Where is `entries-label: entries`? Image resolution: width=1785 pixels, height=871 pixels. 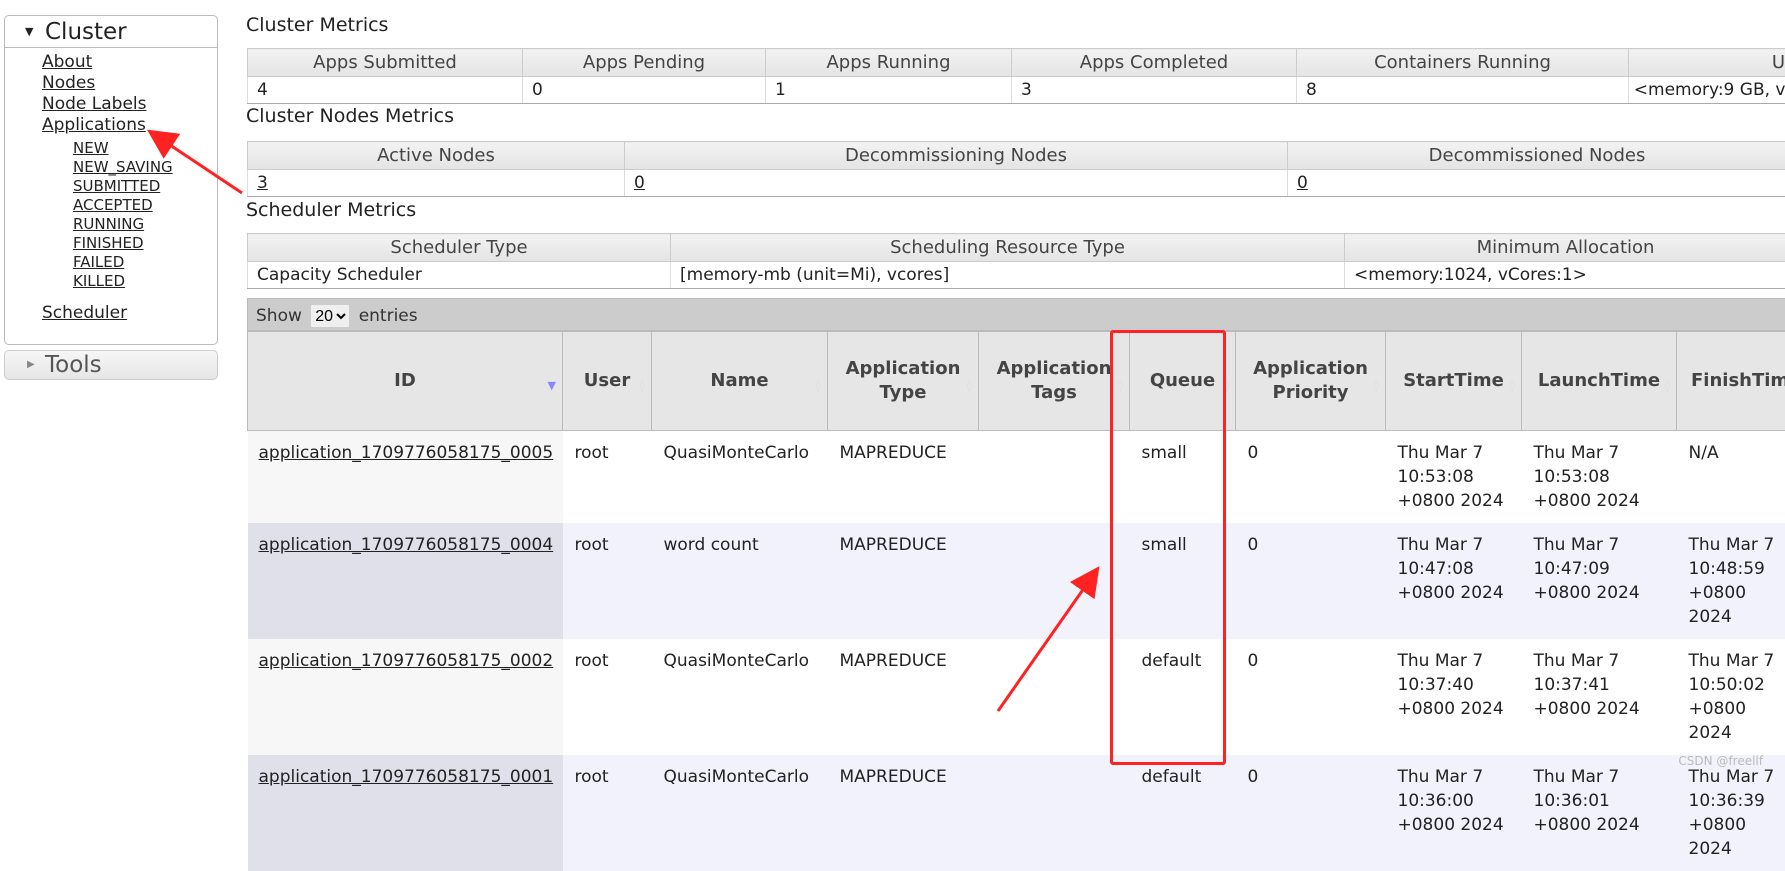
entries-label: entries is located at coordinates (388, 316).